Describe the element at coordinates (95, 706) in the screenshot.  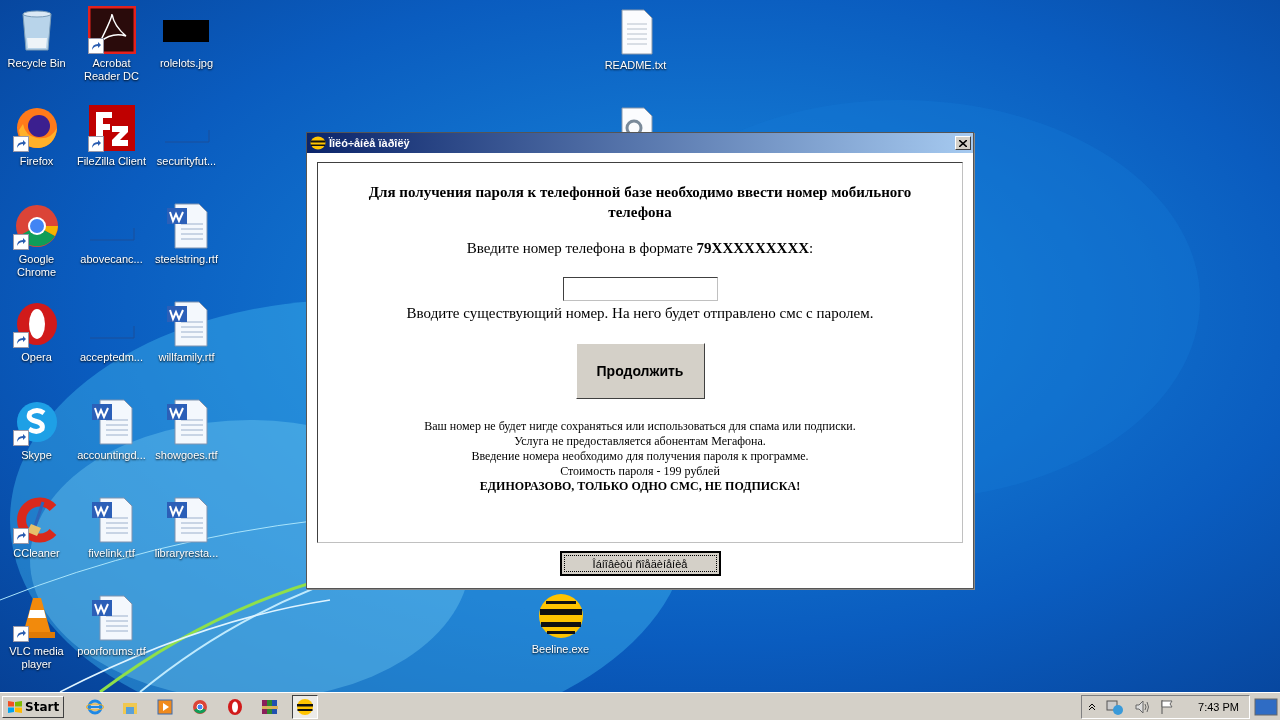
I see `internet-explorer-icon` at that location.